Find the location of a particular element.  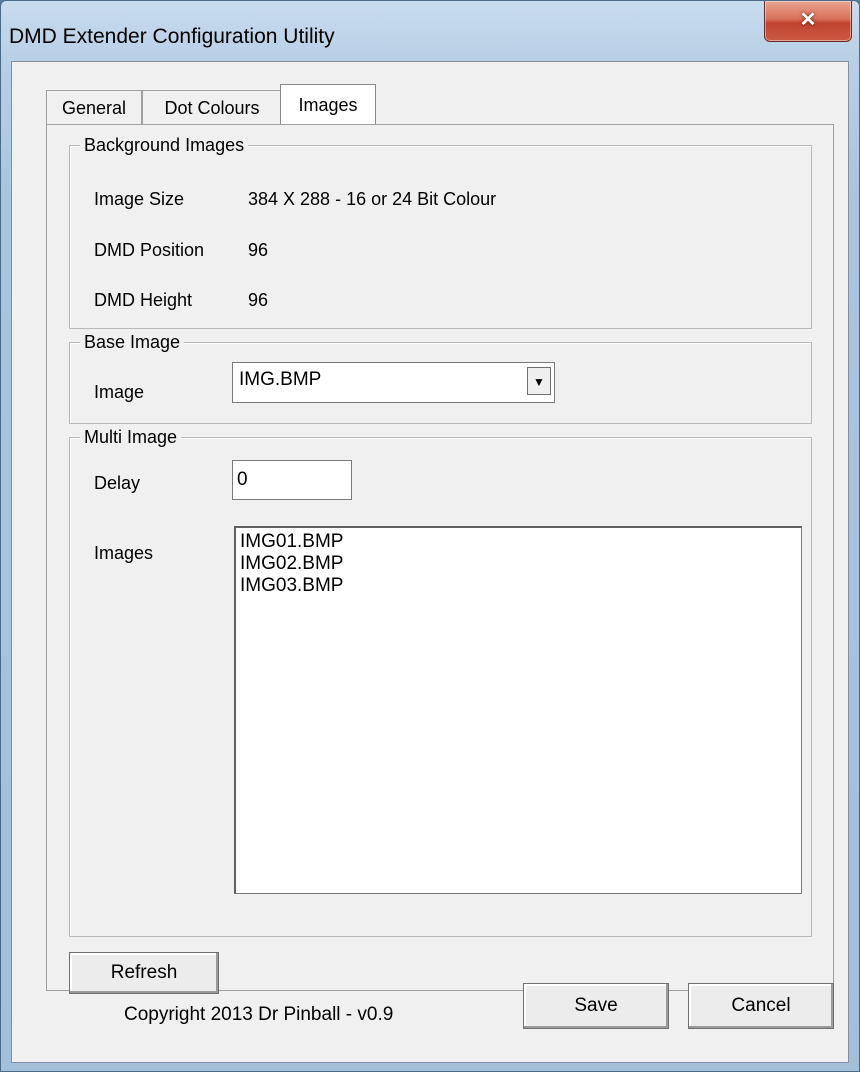

list-item: IMG03.BMP is located at coordinates (518, 586).